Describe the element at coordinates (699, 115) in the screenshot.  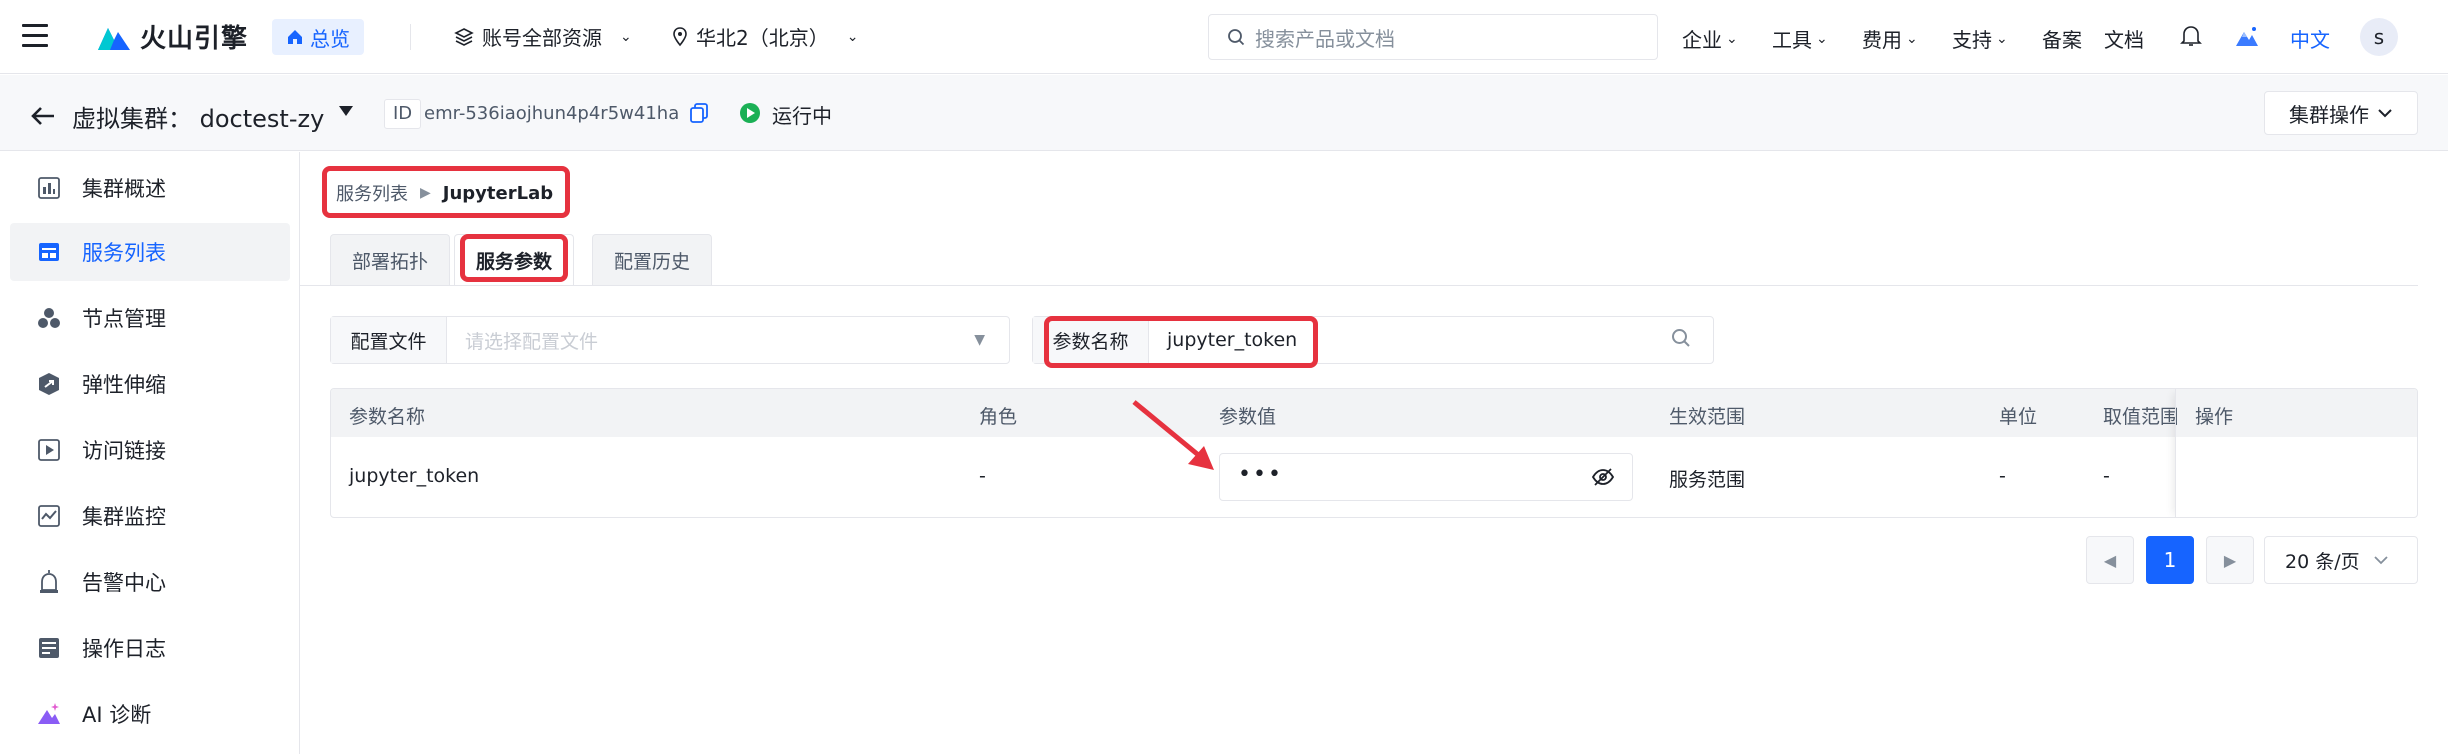
I see `copy-icon` at that location.